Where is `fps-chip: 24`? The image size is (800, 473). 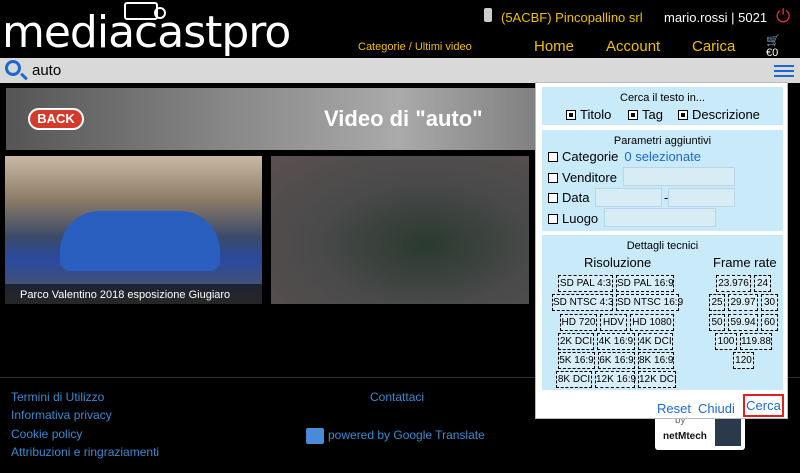 fps-chip: 24 is located at coordinates (762, 283).